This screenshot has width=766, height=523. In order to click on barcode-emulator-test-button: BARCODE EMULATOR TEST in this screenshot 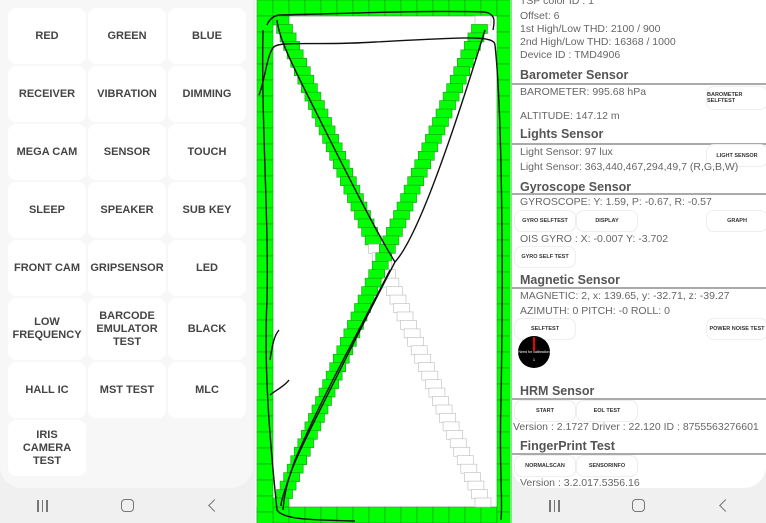, I will do `click(127, 329)`.